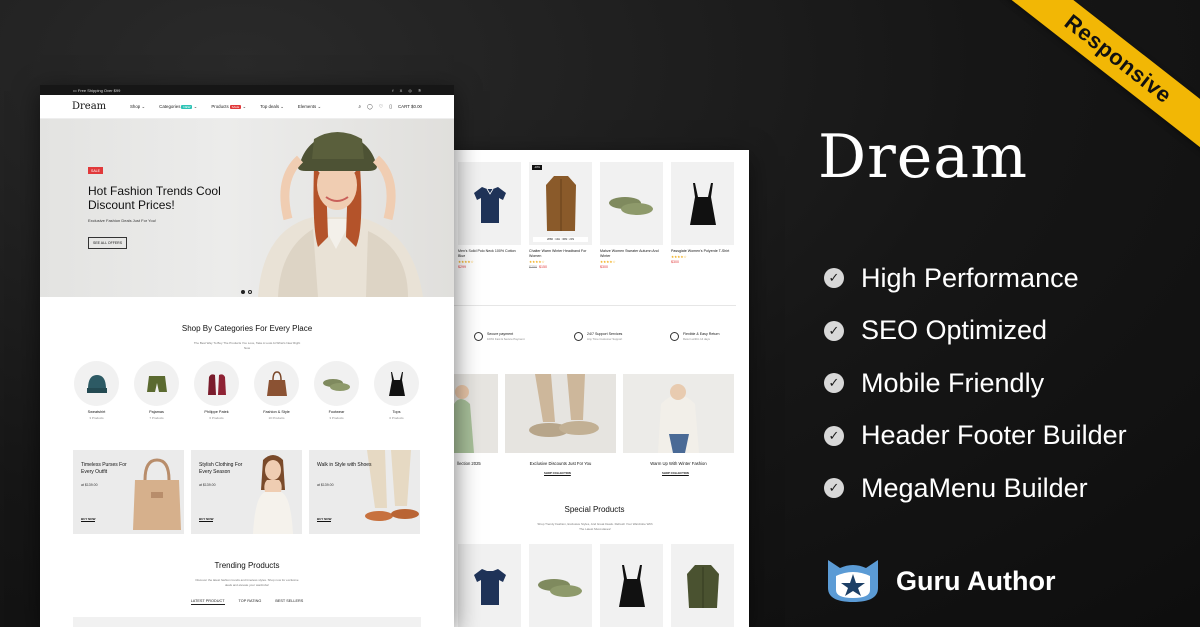 Image resolution: width=1200 pixels, height=627 pixels. What do you see at coordinates (207, 602) in the screenshot?
I see `tab-latest-product: LATEST PRODUCT` at bounding box center [207, 602].